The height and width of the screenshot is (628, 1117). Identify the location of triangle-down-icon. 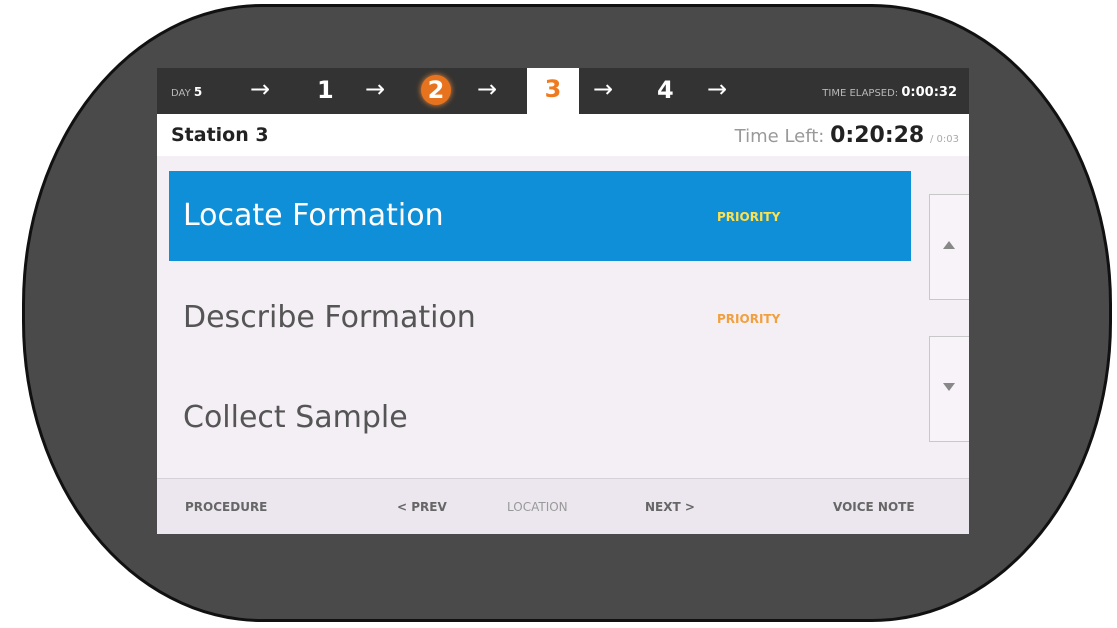
(949, 387).